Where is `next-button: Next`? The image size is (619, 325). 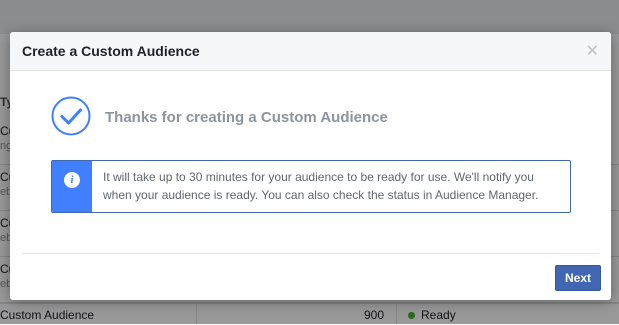 next-button: Next is located at coordinates (578, 278).